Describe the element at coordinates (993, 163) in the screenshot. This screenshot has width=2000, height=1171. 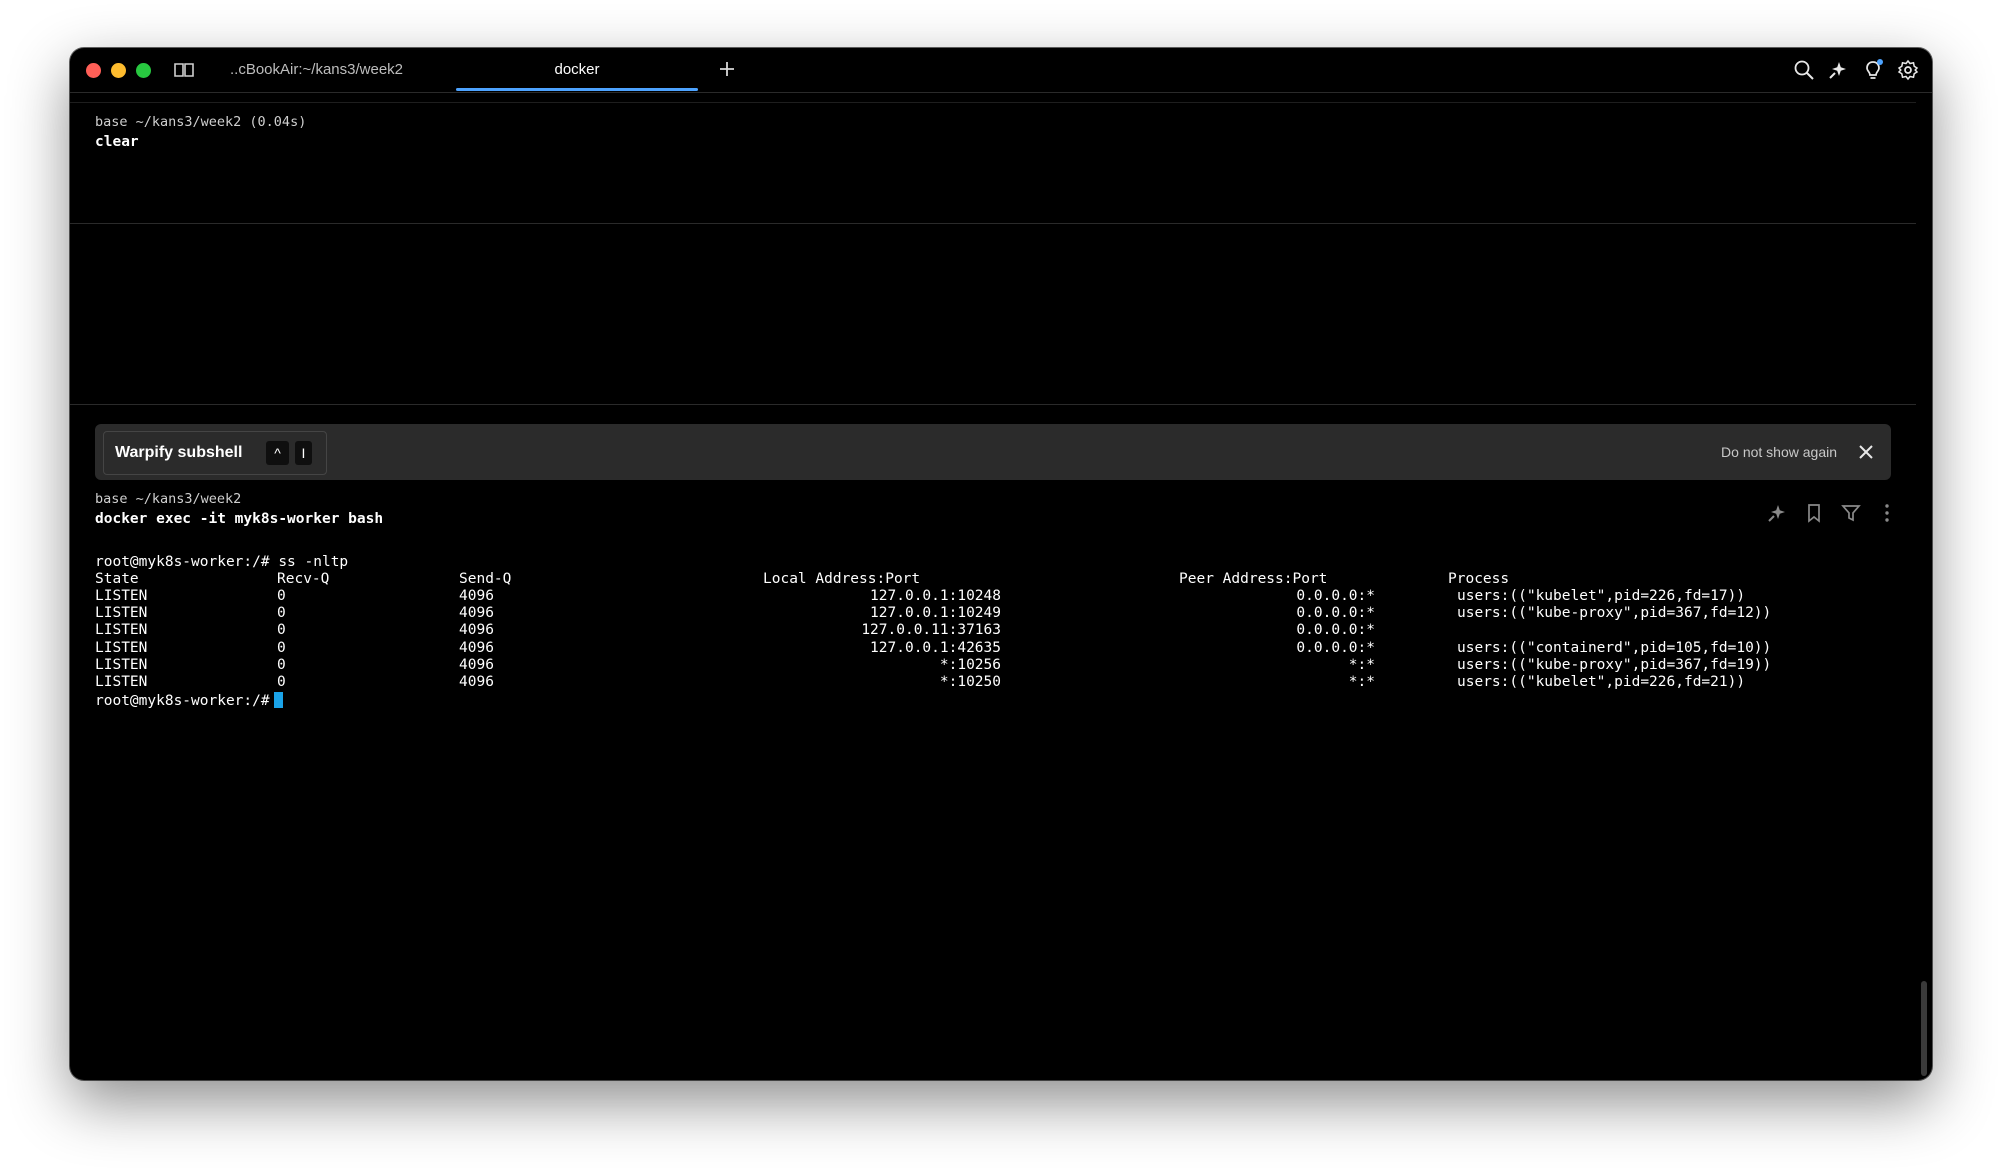
I see `command-block-clear: base ~/kans3/week2 (0.04s) clear` at that location.